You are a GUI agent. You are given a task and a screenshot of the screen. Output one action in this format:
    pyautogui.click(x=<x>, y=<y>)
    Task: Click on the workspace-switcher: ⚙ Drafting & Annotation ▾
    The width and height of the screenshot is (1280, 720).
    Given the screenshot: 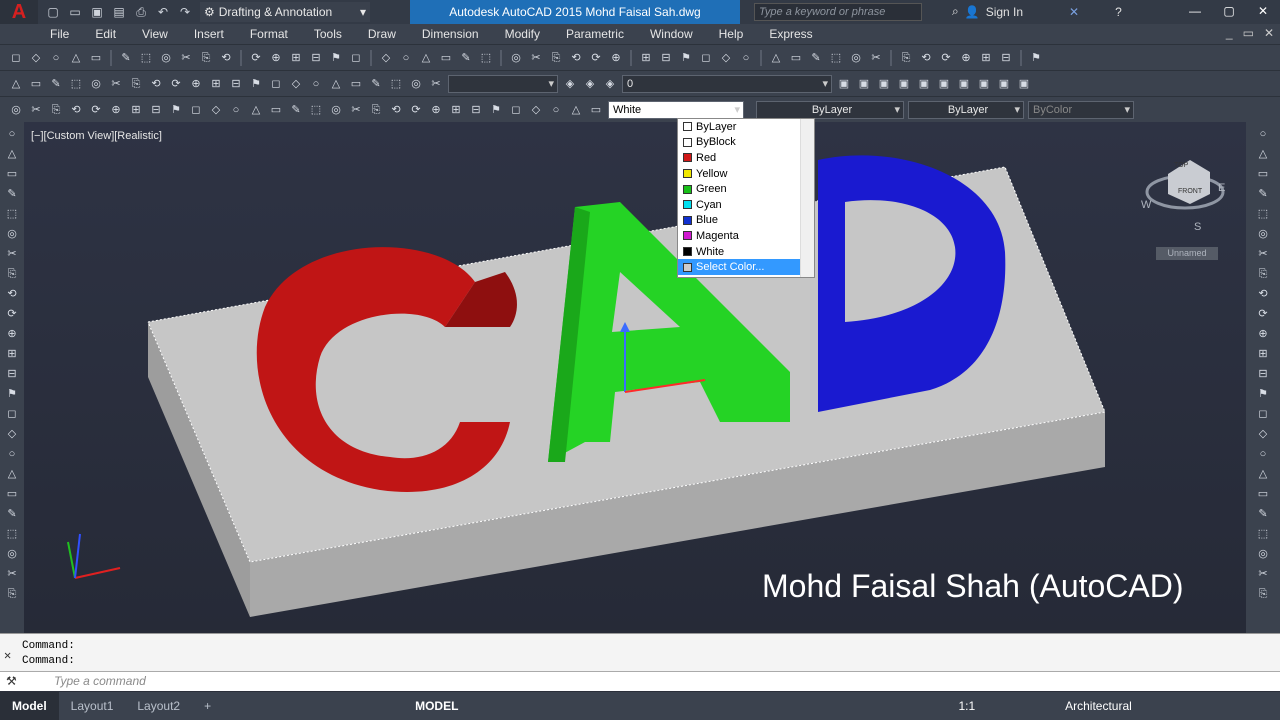 What is the action you would take?
    pyautogui.click(x=285, y=12)
    